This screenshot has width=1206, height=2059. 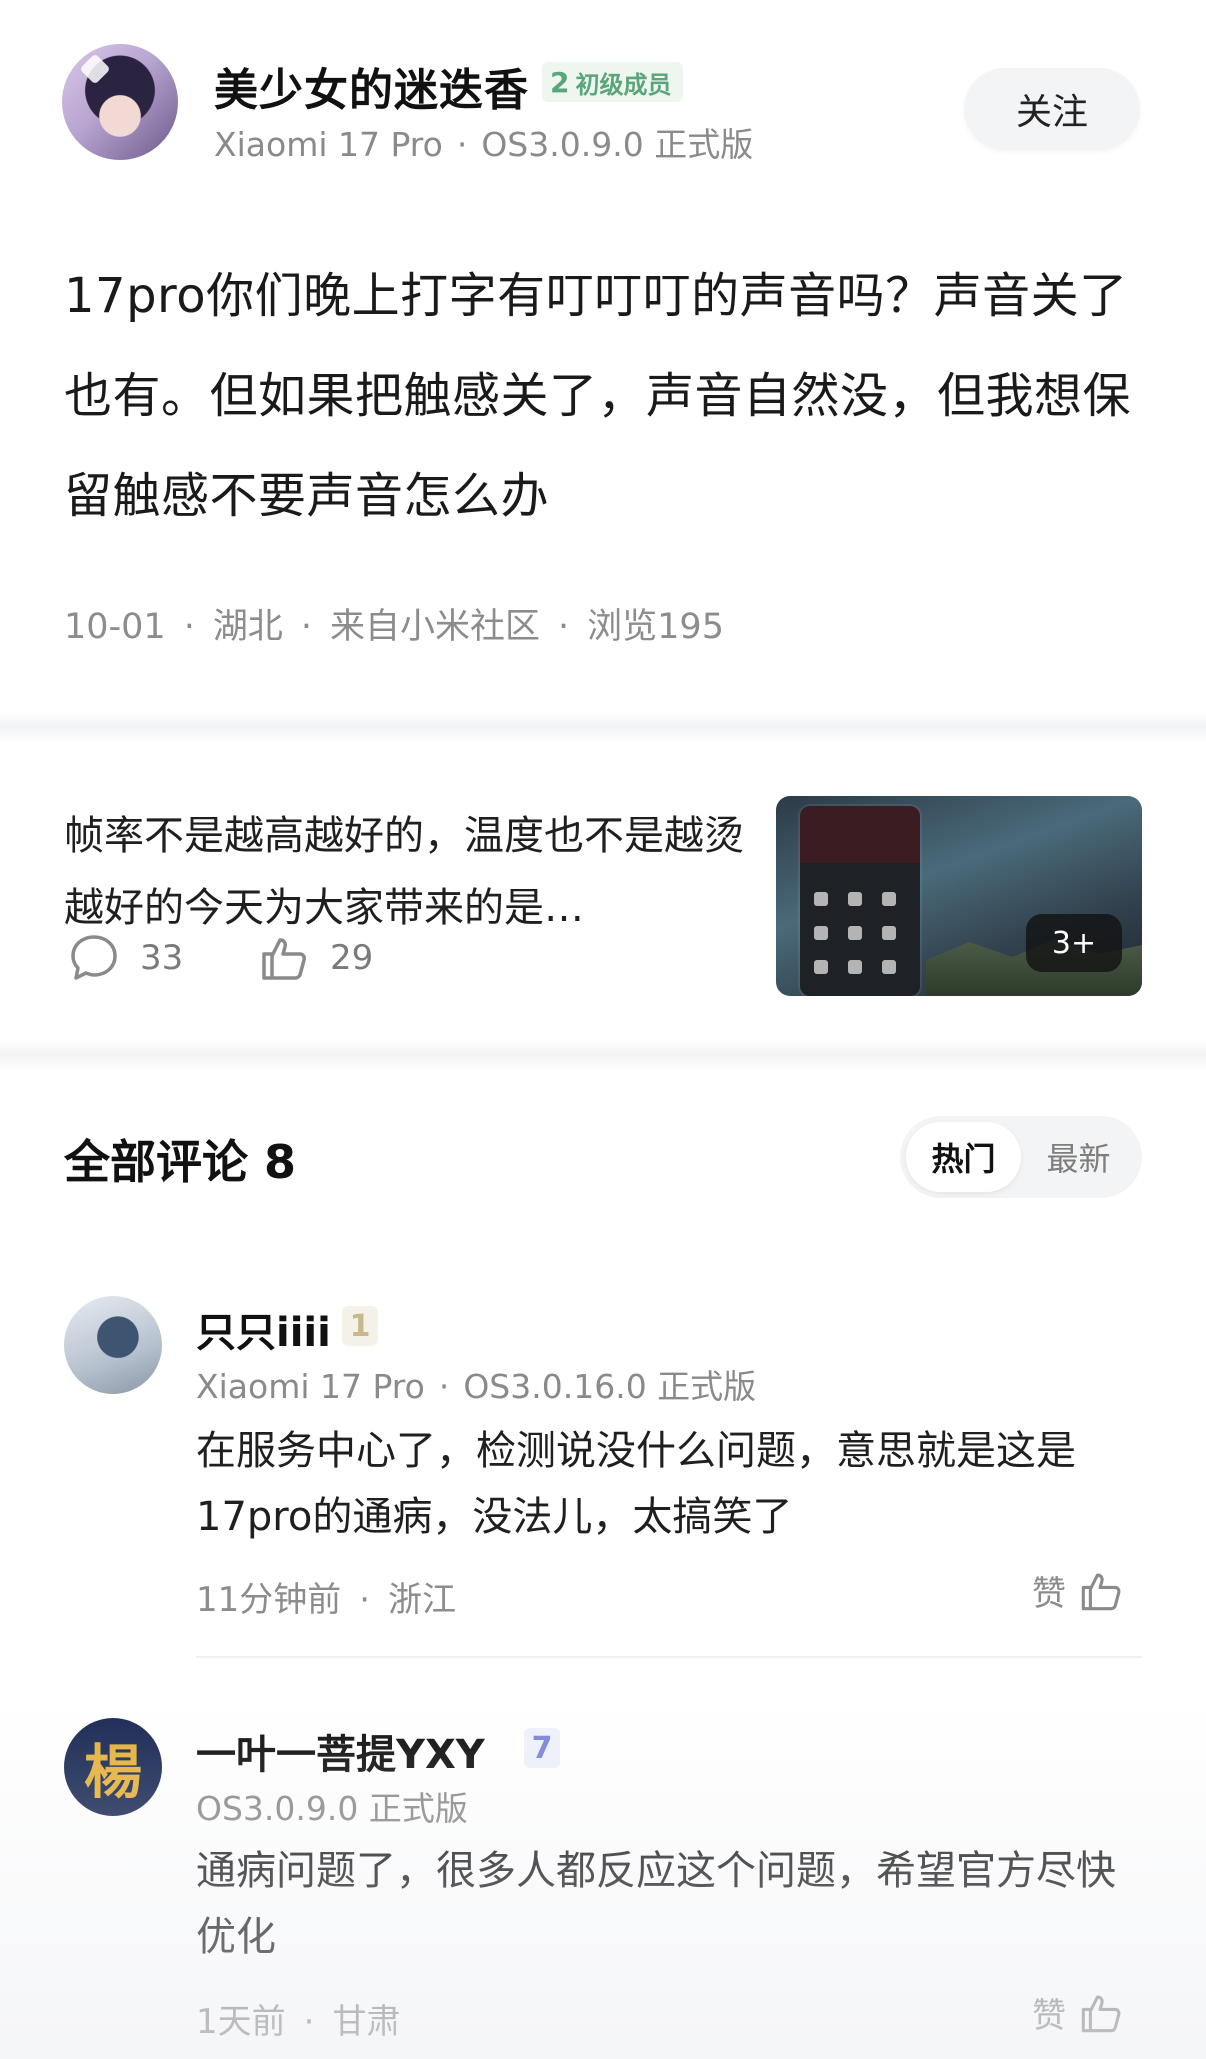 What do you see at coordinates (241, 2022) in the screenshot?
I see `comment-time: 1天前` at bounding box center [241, 2022].